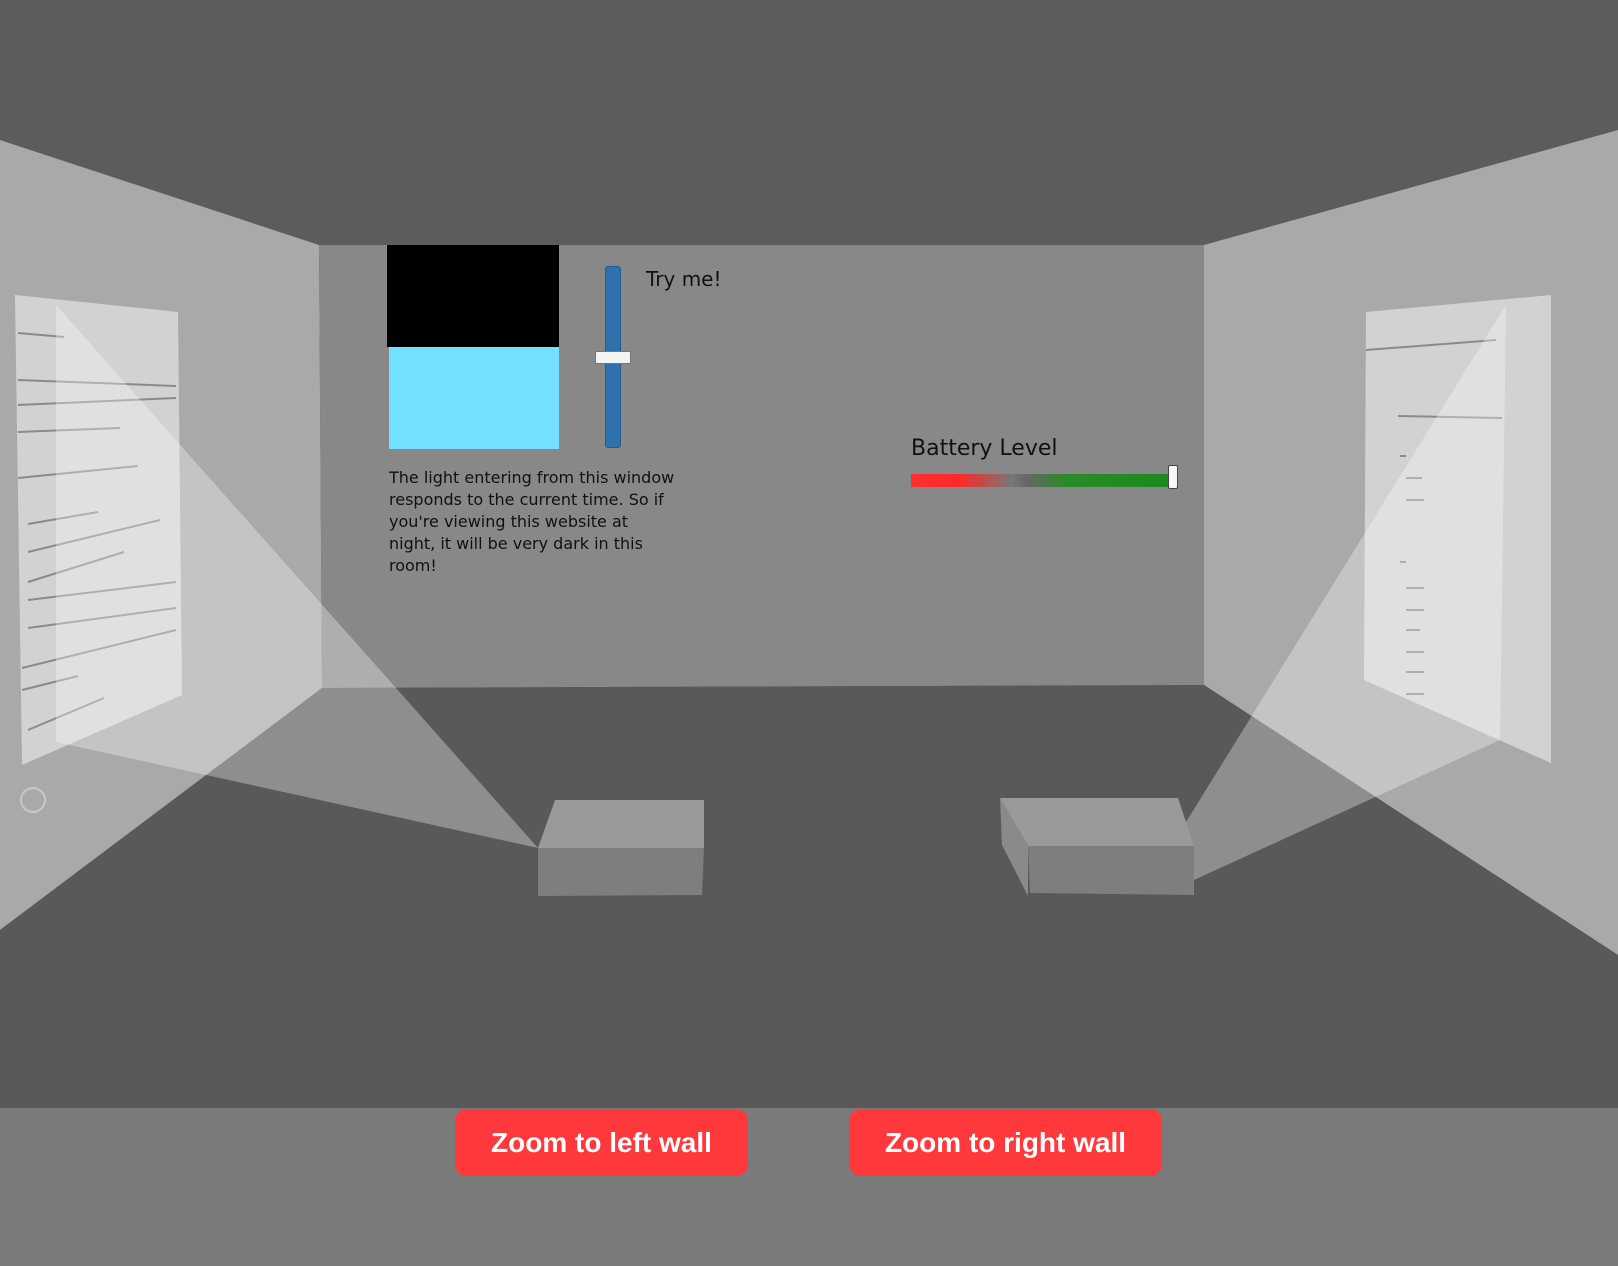  Describe the element at coordinates (621, 848) in the screenshot. I see `left-projector` at that location.